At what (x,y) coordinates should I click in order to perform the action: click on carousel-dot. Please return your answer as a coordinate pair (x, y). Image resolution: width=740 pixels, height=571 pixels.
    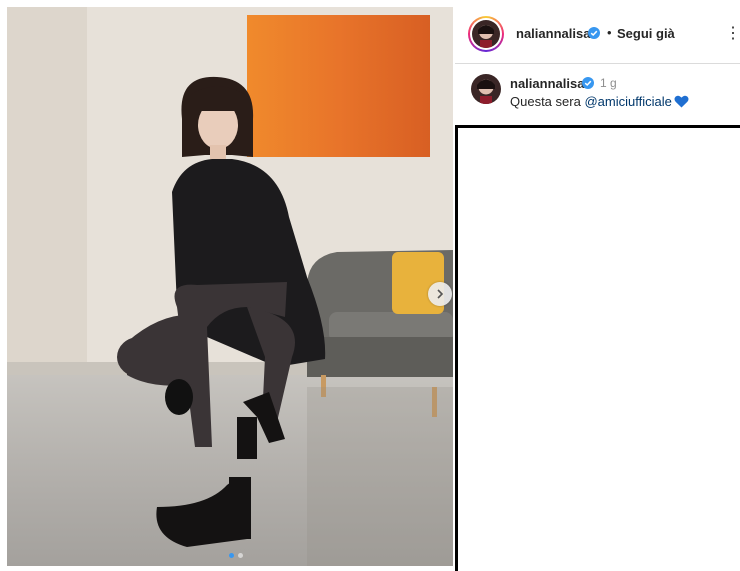
    Looking at the image, I should click on (240, 555).